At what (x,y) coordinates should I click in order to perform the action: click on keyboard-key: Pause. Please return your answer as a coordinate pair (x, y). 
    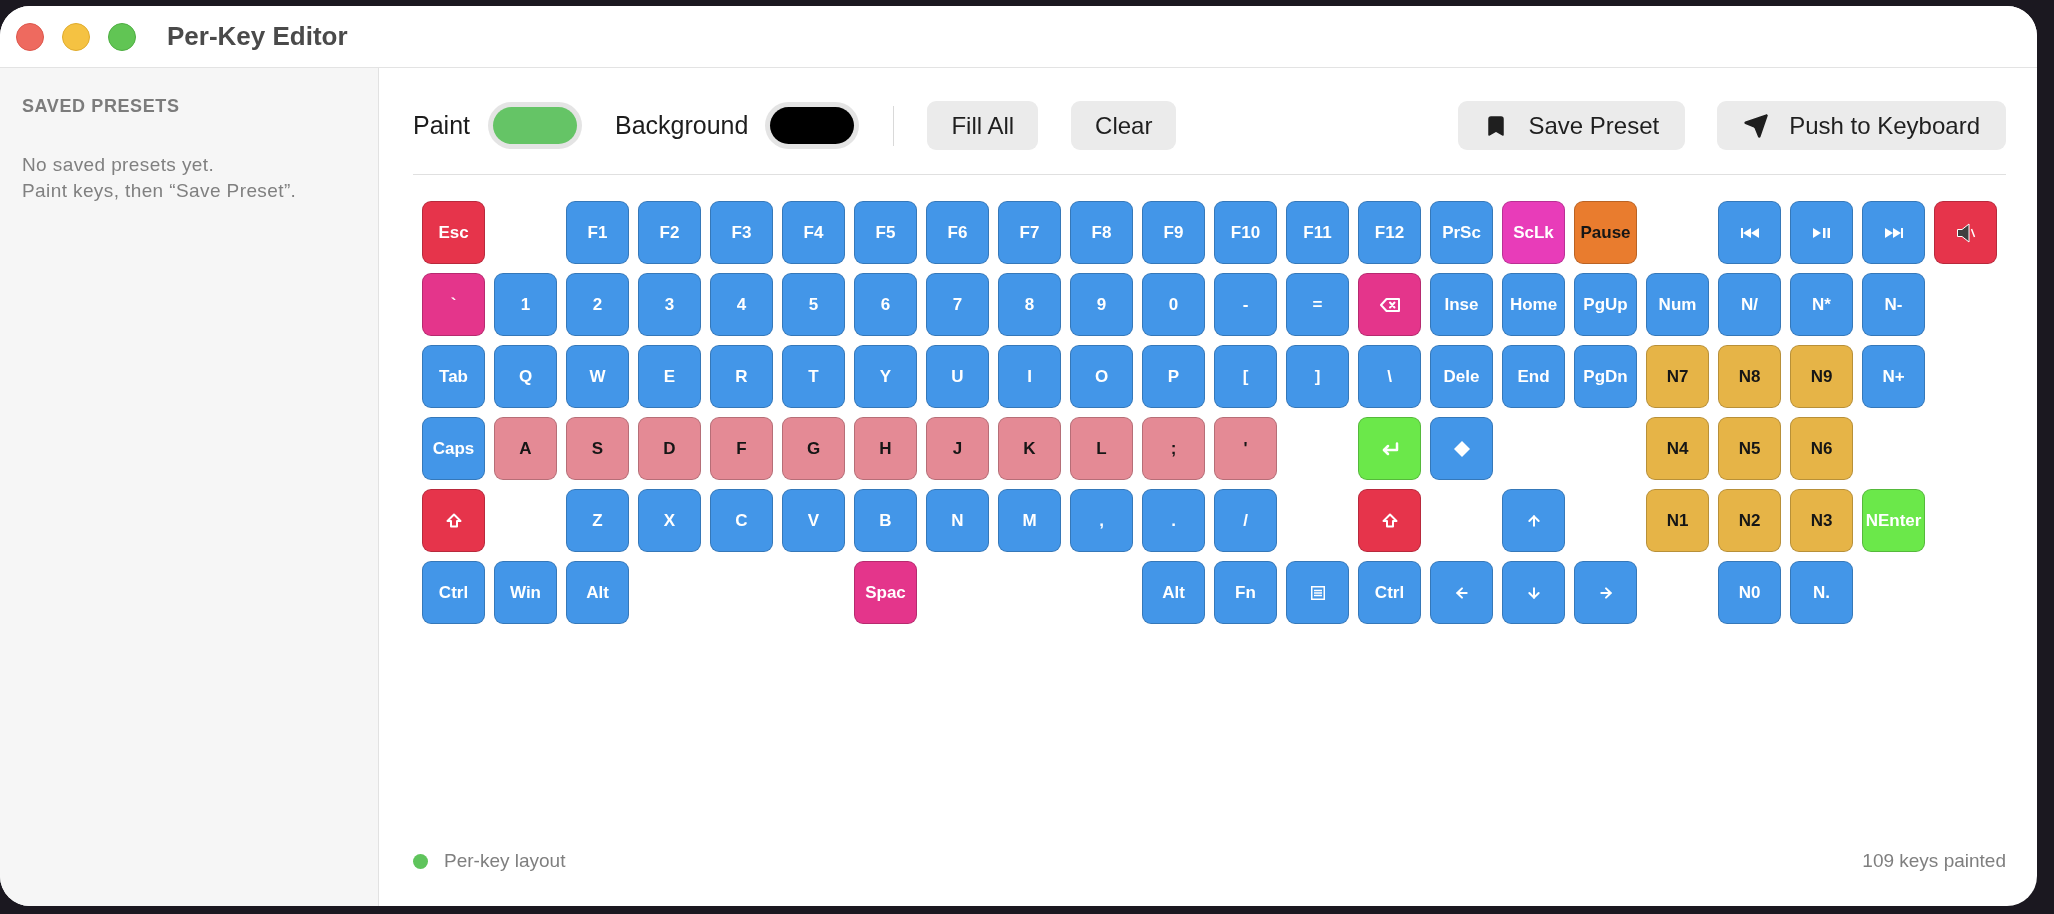
    Looking at the image, I should click on (1605, 232).